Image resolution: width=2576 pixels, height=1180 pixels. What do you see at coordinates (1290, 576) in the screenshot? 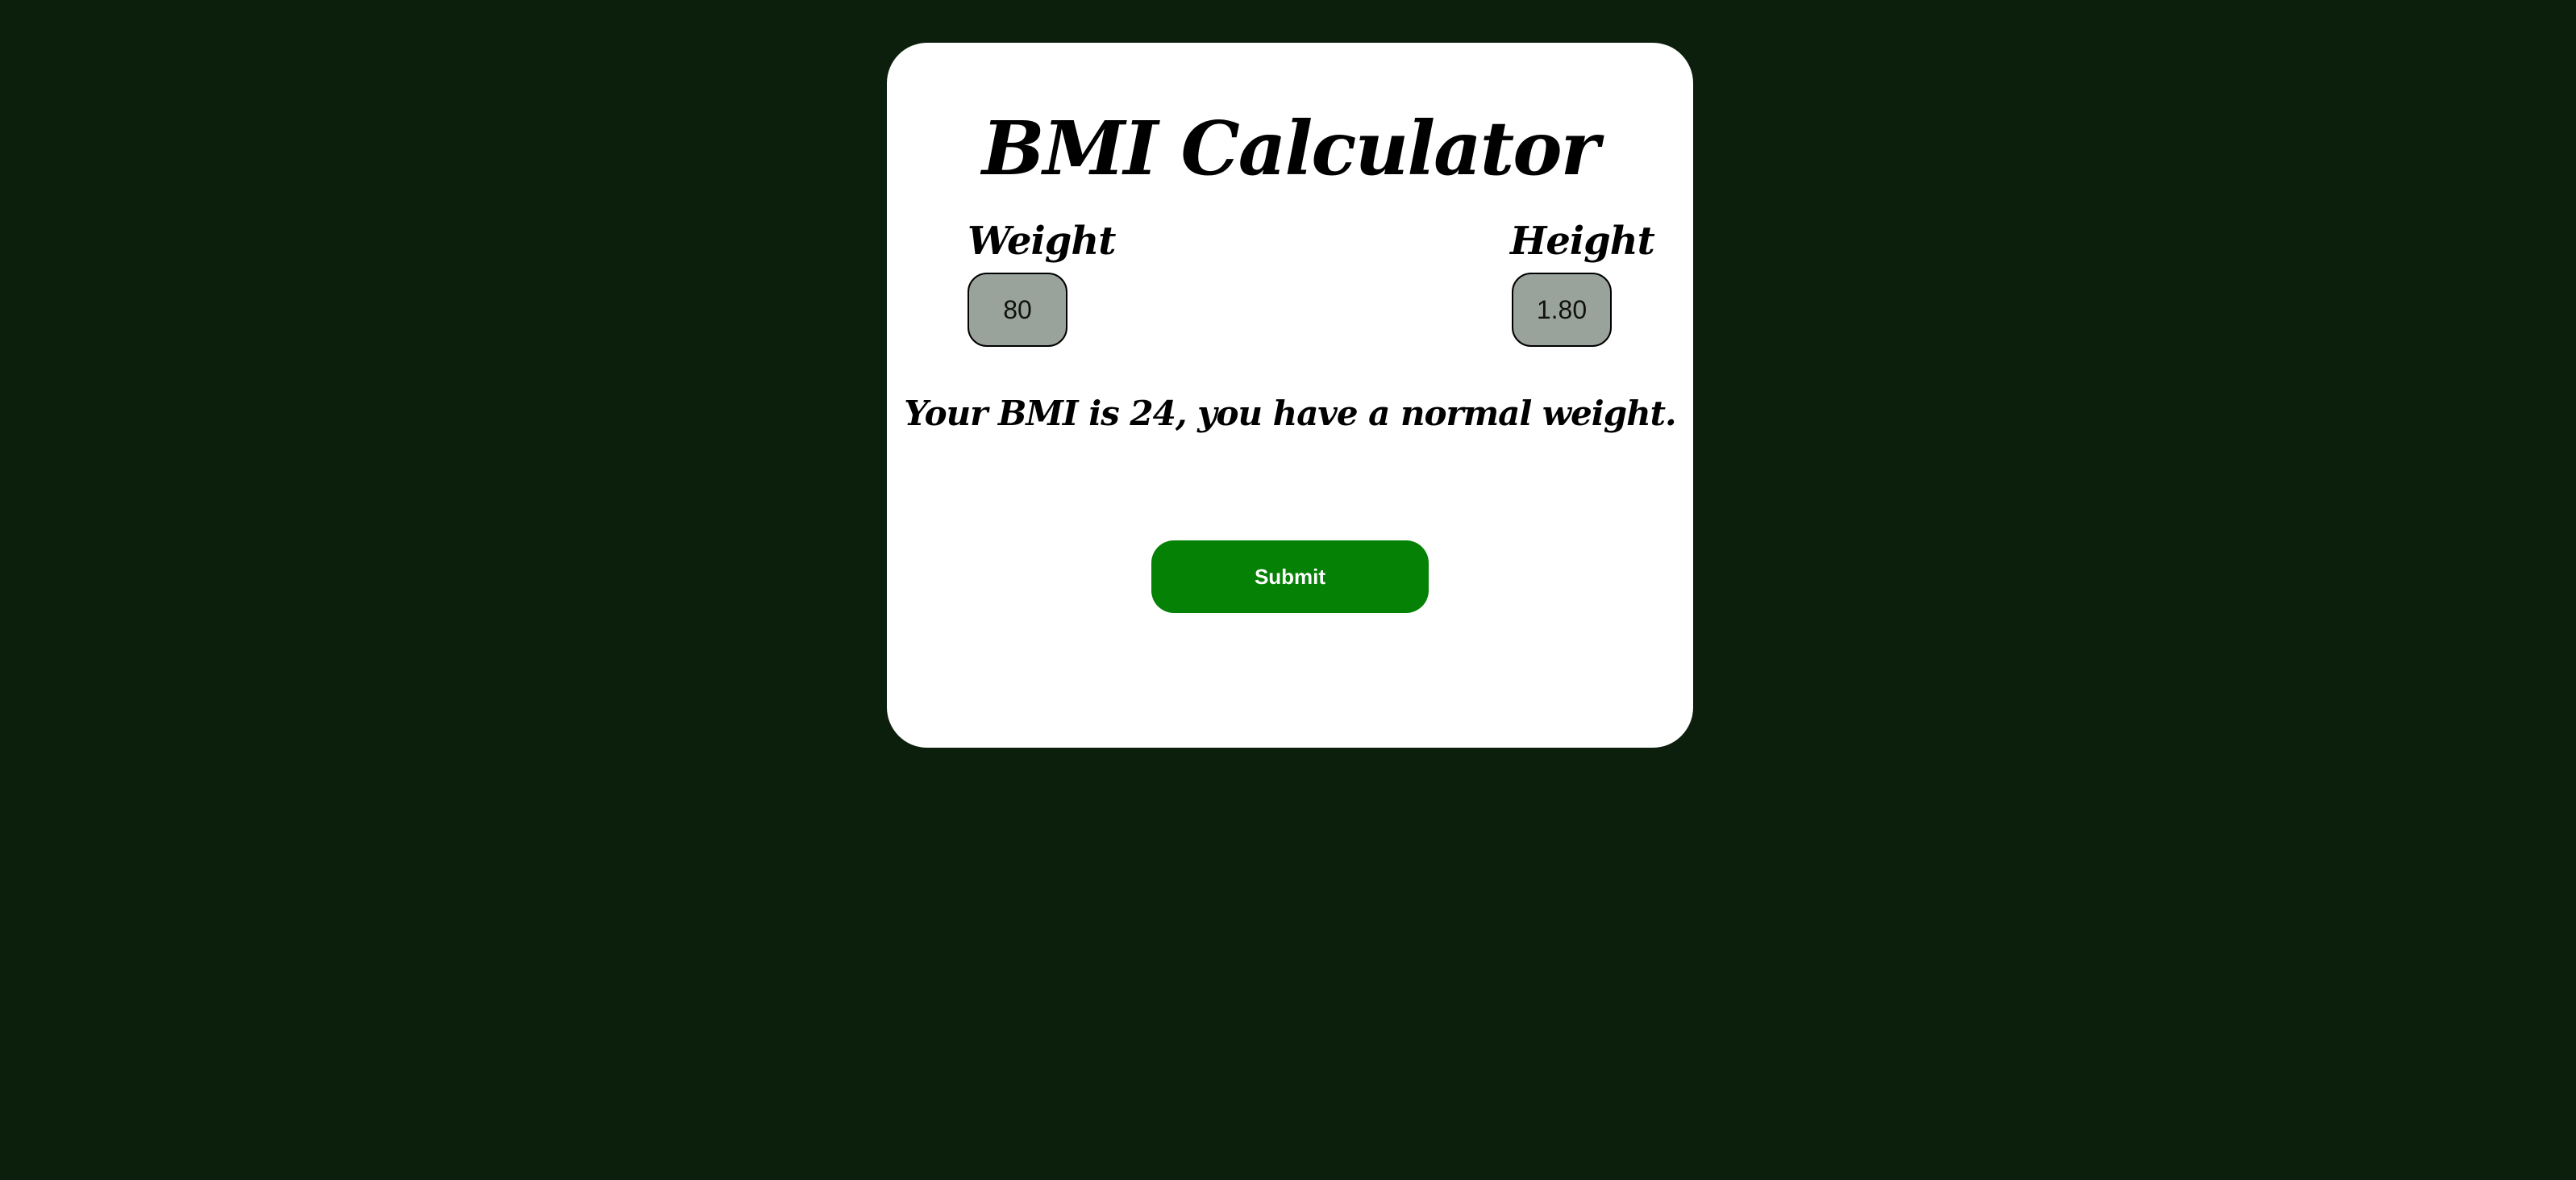
I see `submit-button: Submit` at bounding box center [1290, 576].